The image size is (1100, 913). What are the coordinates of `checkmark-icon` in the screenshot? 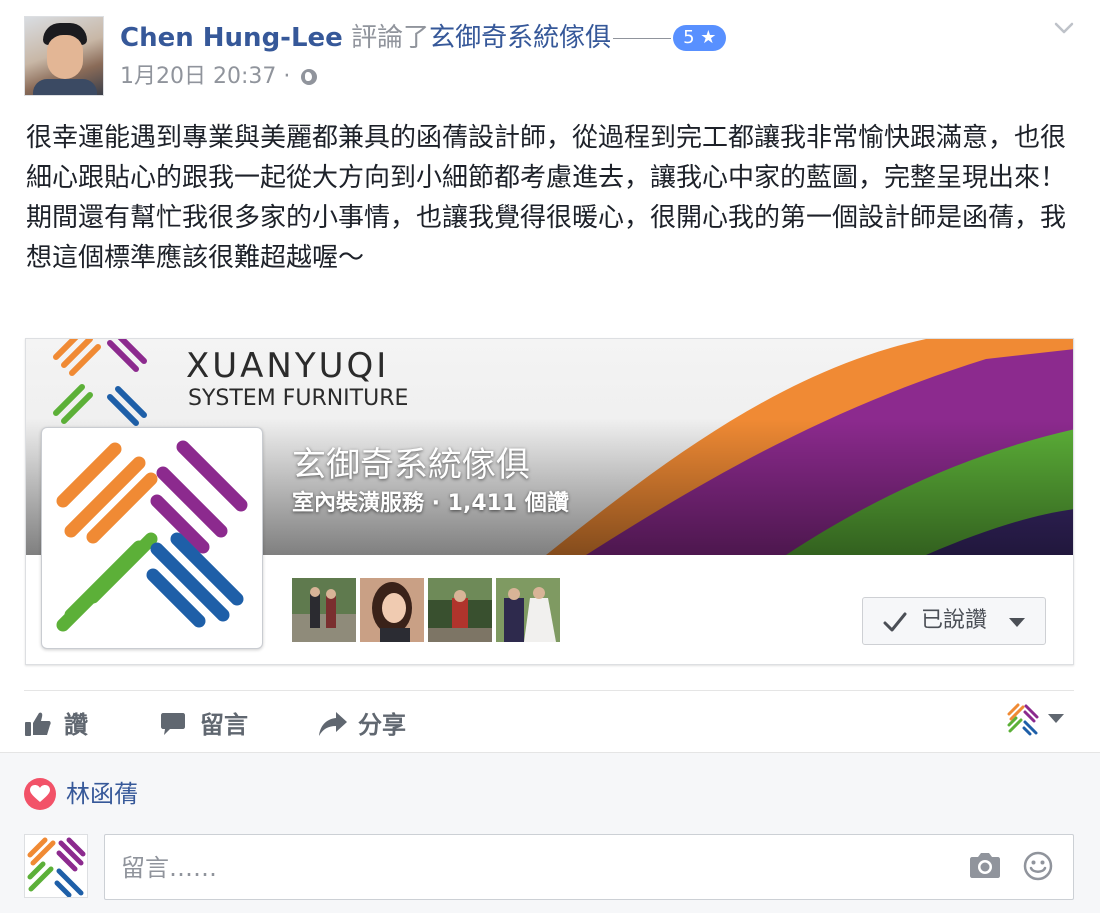 It's located at (895, 622).